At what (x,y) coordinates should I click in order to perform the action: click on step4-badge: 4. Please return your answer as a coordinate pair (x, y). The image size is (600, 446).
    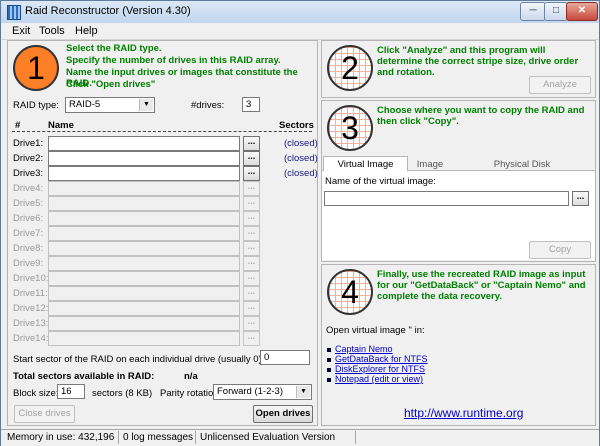
    Looking at the image, I should click on (350, 292).